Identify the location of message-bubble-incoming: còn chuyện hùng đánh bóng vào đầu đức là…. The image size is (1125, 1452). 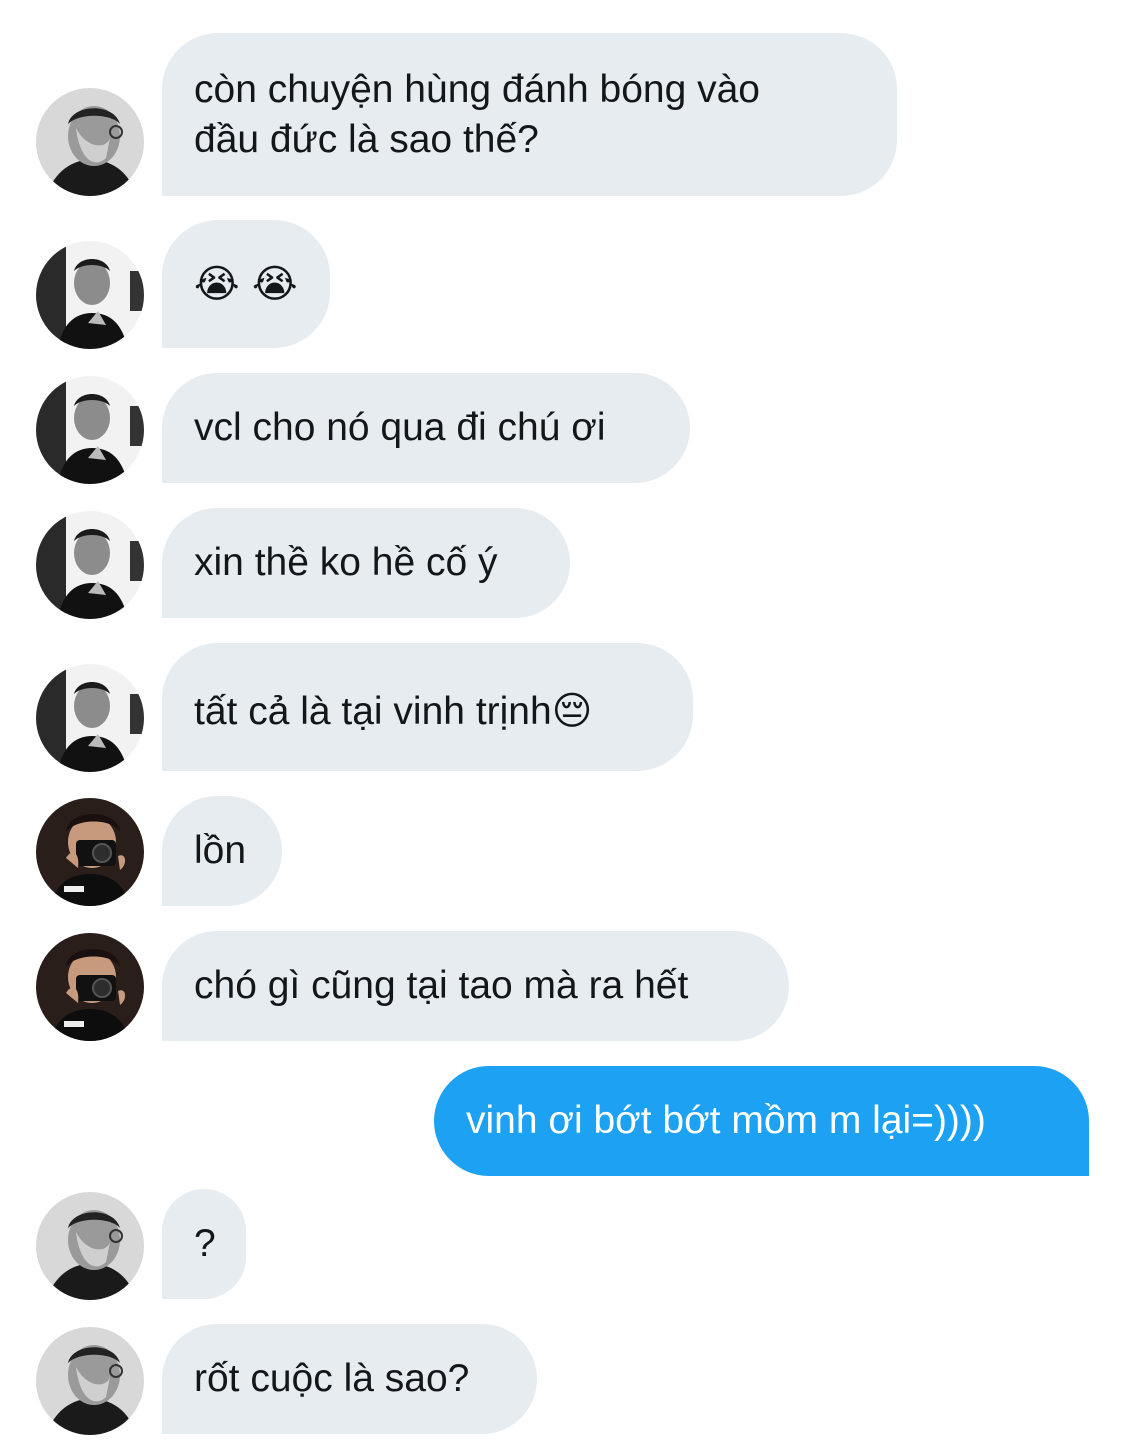
(529, 114).